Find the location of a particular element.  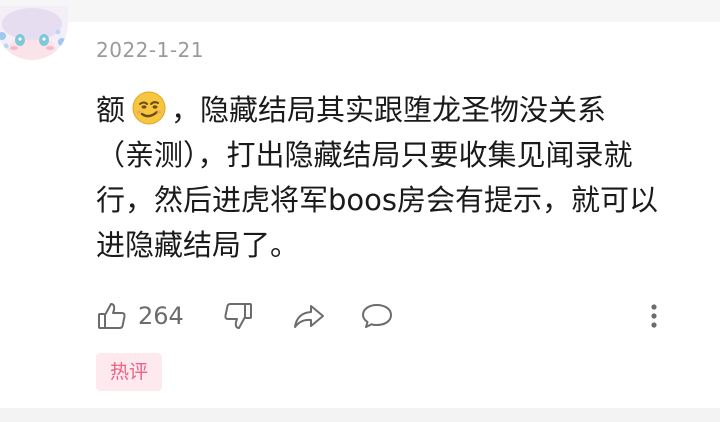

comment-text-segment: ，隐藏结局其实跟堕龙圣物没关系 is located at coordinates (389, 110).